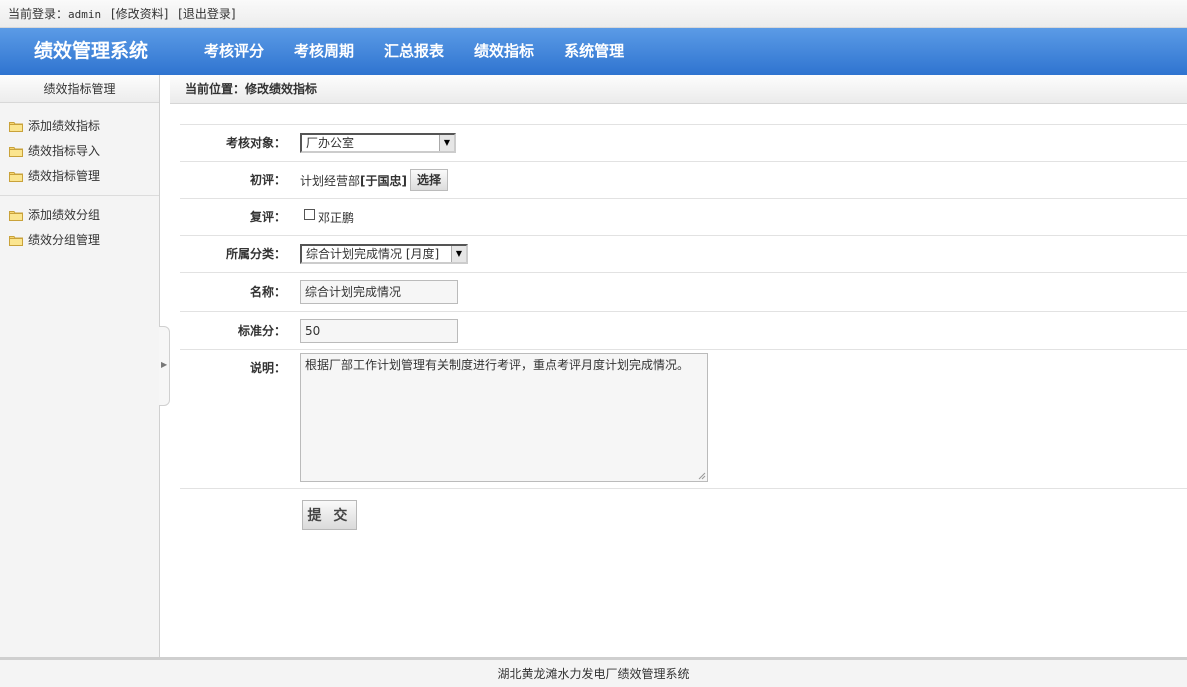  Describe the element at coordinates (64, 176) in the screenshot. I see `sidebar-item-label: 绩效指标管理` at that location.